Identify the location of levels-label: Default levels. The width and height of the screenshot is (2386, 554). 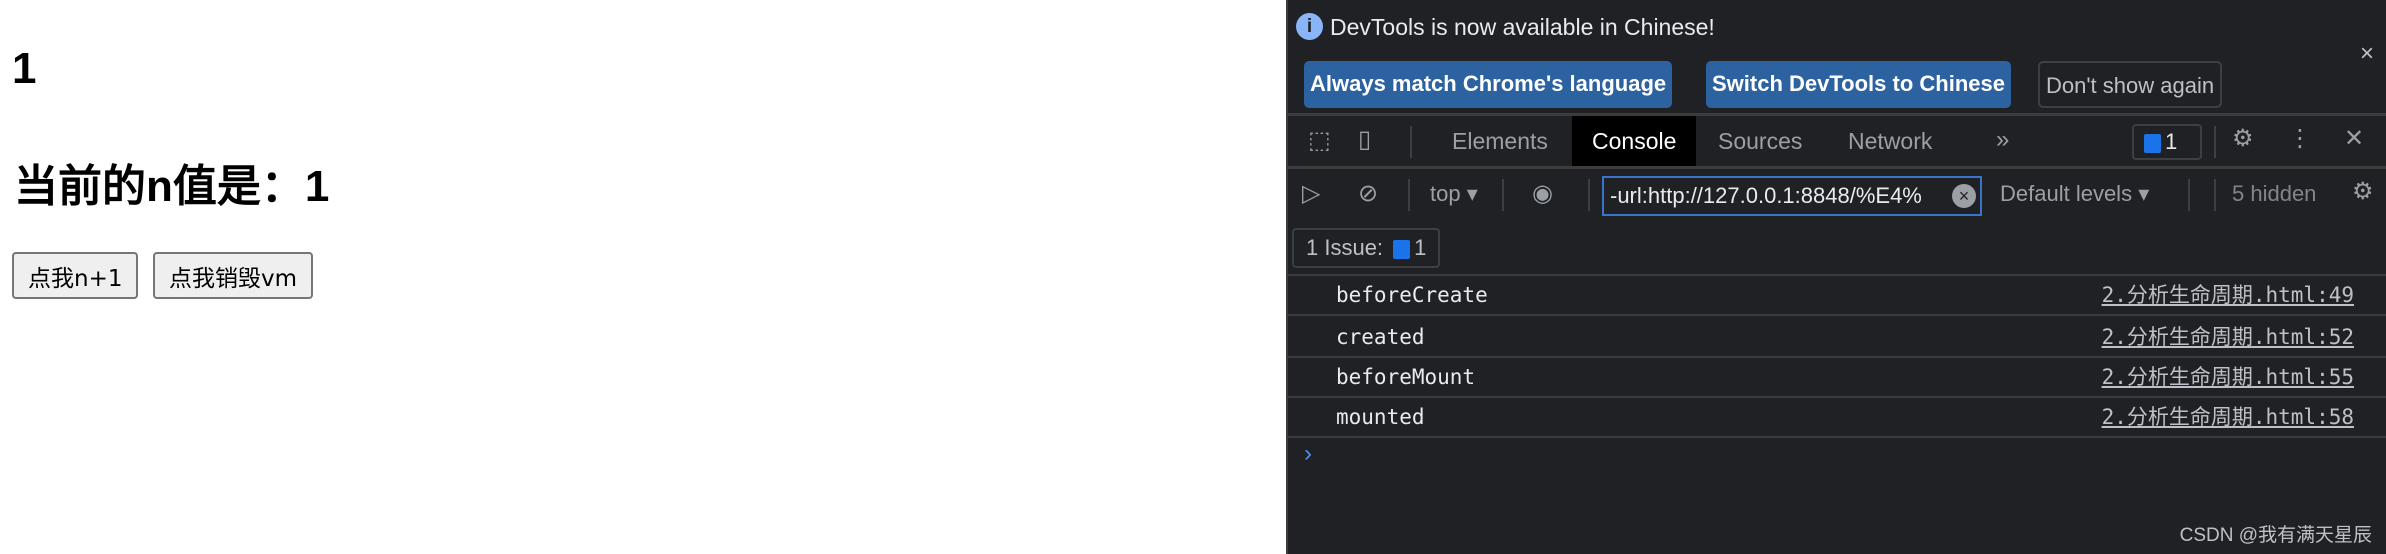
(2066, 193).